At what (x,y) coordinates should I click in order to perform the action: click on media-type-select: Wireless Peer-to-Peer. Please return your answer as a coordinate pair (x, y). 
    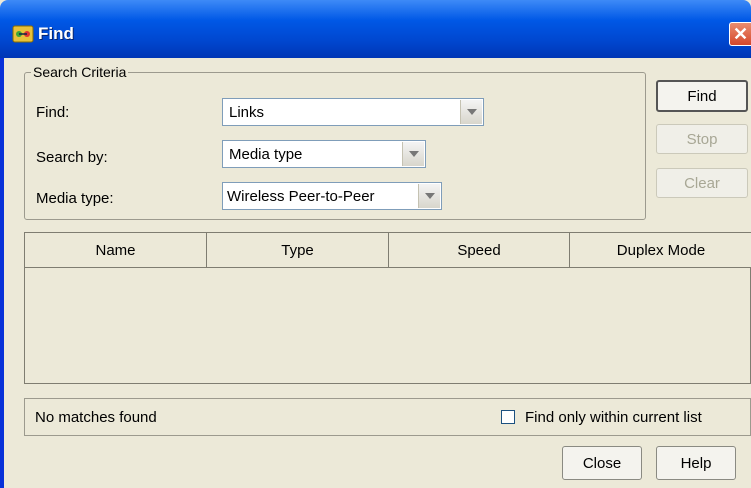
    Looking at the image, I should click on (332, 196).